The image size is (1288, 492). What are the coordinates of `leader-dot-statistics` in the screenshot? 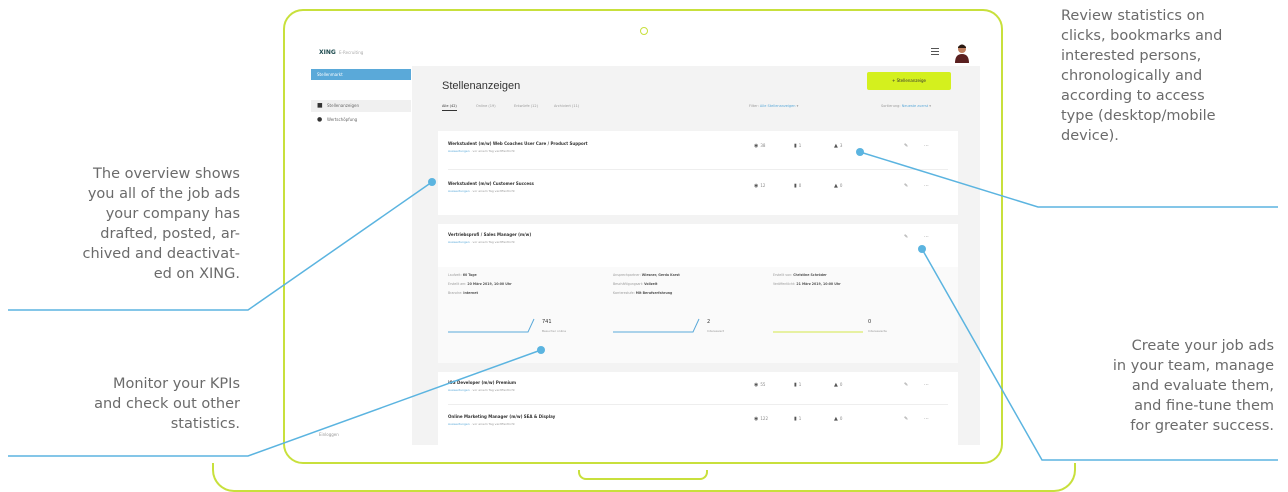 It's located at (860, 152).